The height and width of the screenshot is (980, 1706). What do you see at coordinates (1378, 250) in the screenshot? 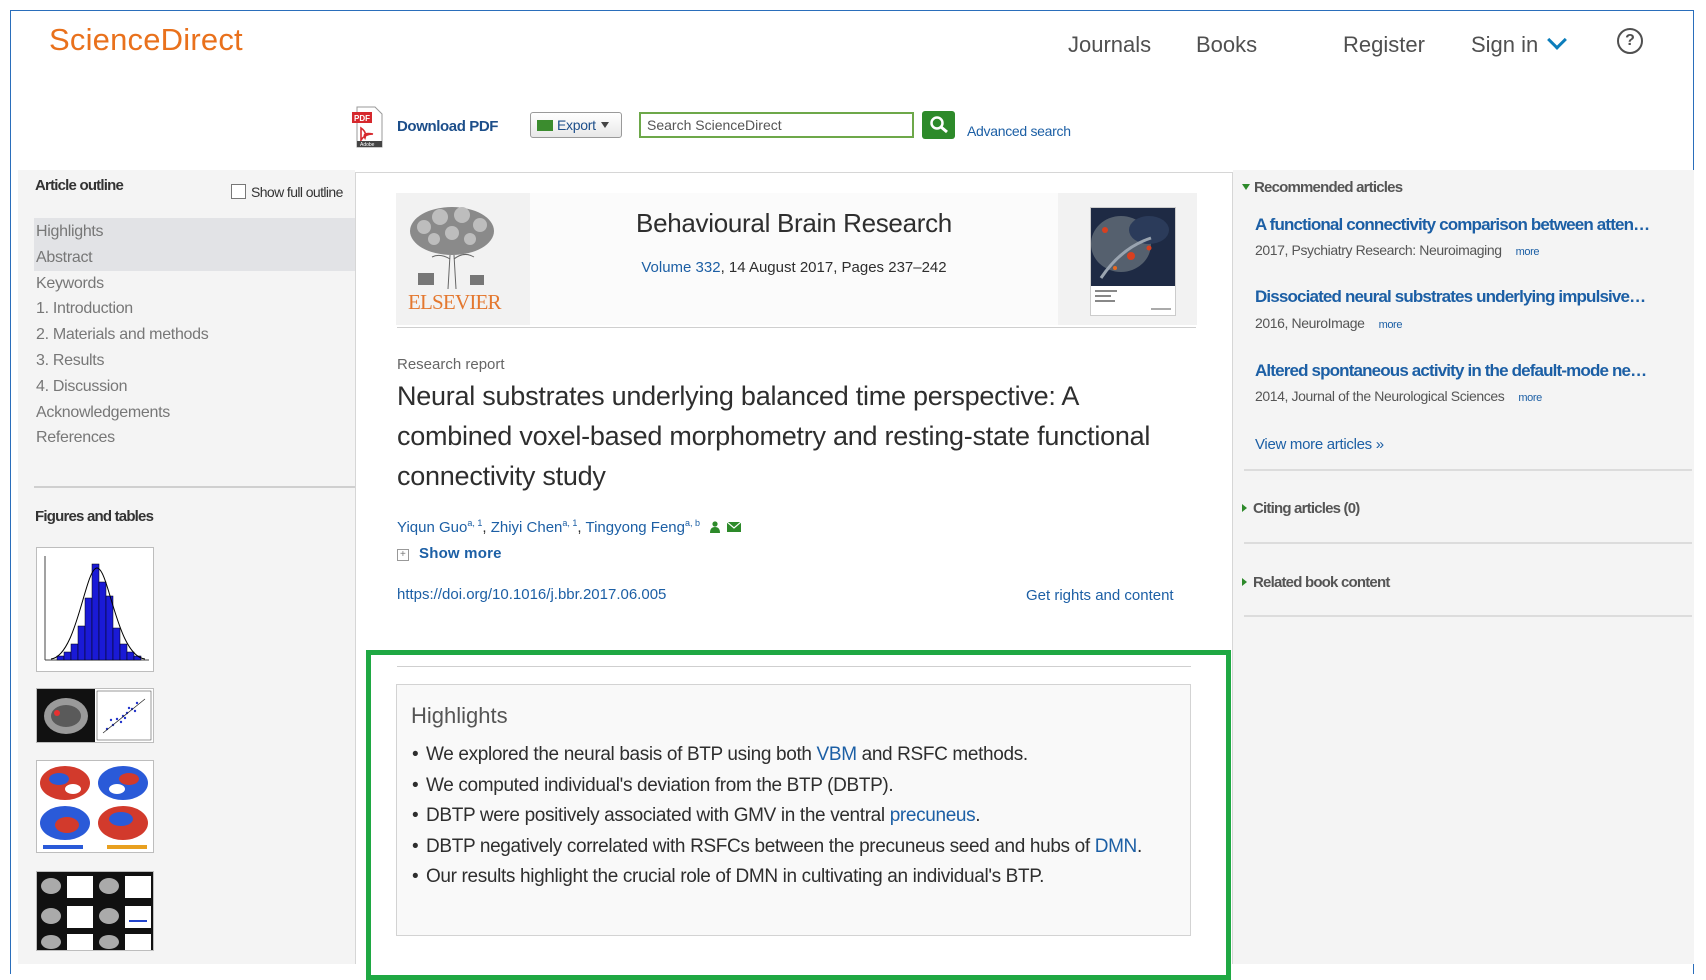
I see `recommended-article-source: 2017, Psychiatry Research: Neuroimaging` at bounding box center [1378, 250].